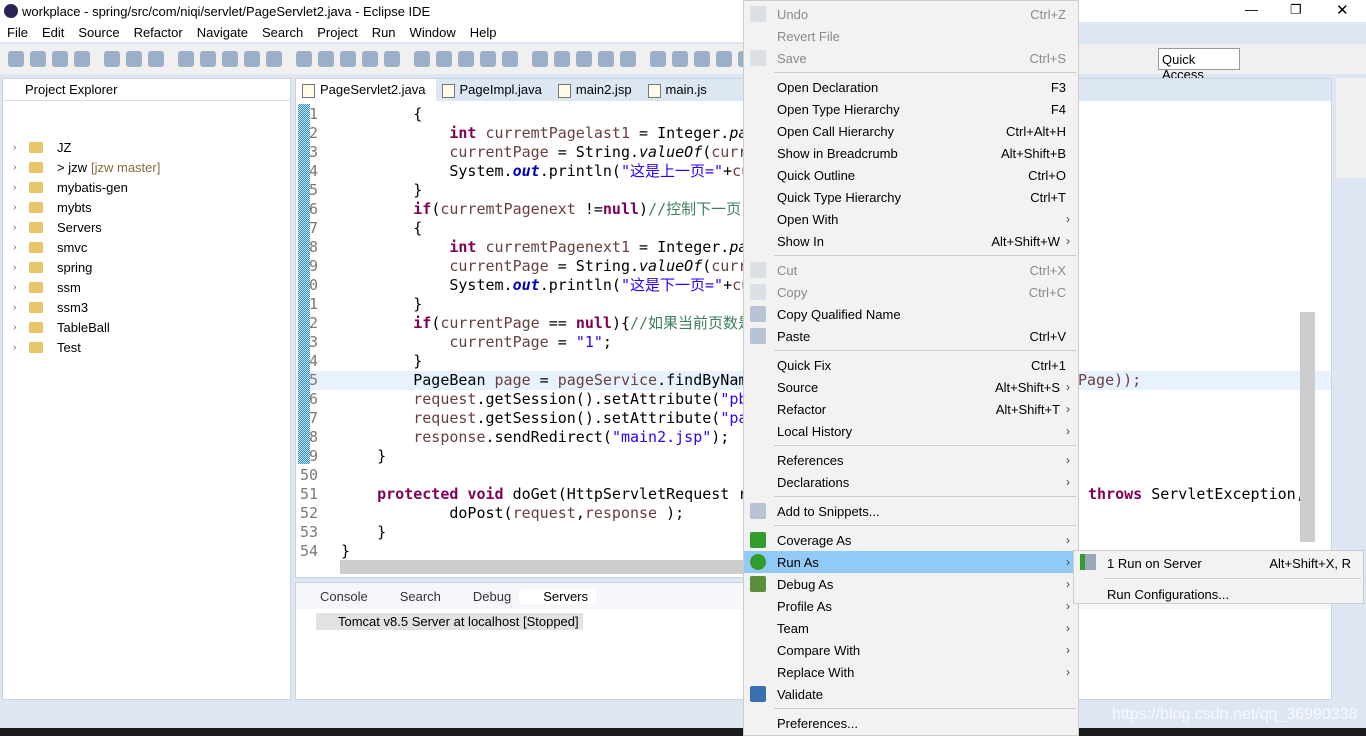  I want to click on tab-console: Console, so click(336, 596).